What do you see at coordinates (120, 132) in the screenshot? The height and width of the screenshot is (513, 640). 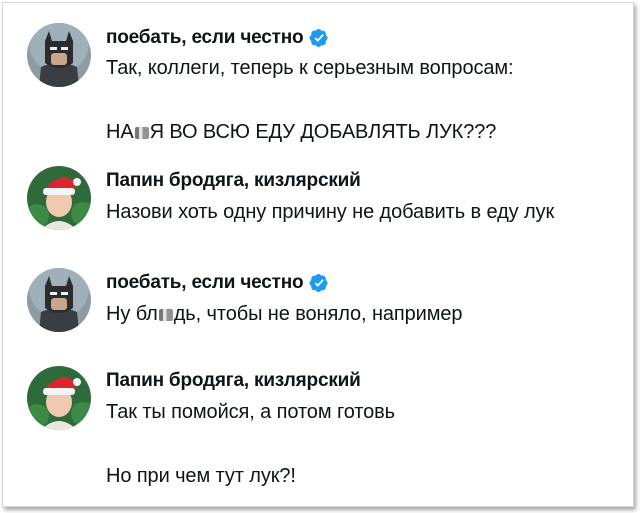 I see `text-part: НА` at bounding box center [120, 132].